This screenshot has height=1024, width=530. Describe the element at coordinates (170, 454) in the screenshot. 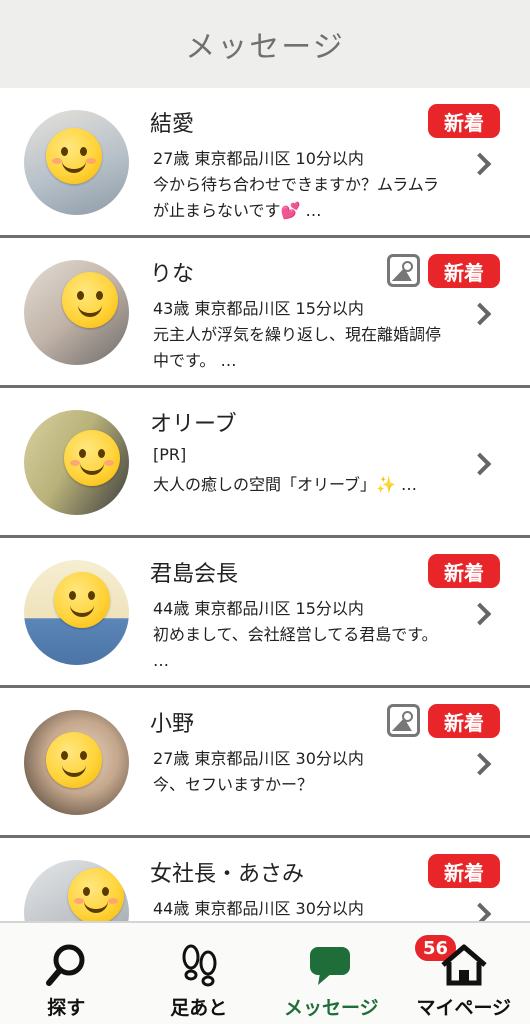

I see `pr-label: [PR]` at that location.